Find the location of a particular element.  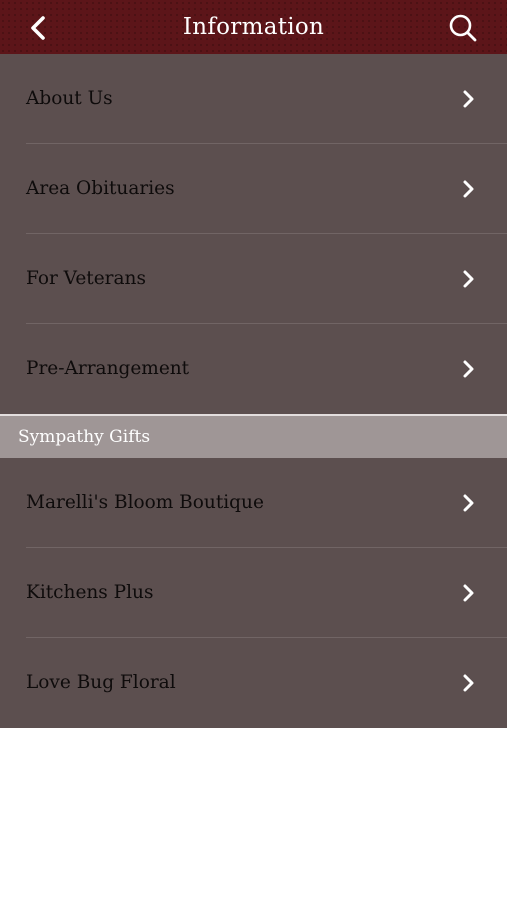

list-item-about-us: About Us is located at coordinates (253, 99).